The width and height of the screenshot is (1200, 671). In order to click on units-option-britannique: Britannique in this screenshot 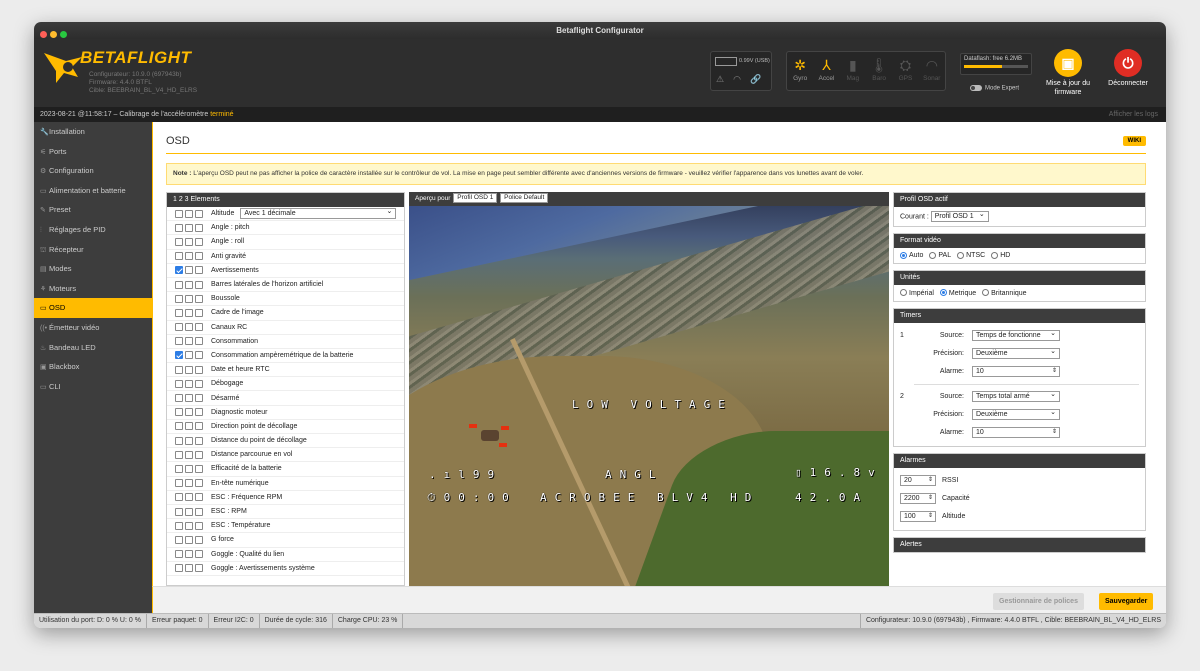, I will do `click(1004, 293)`.